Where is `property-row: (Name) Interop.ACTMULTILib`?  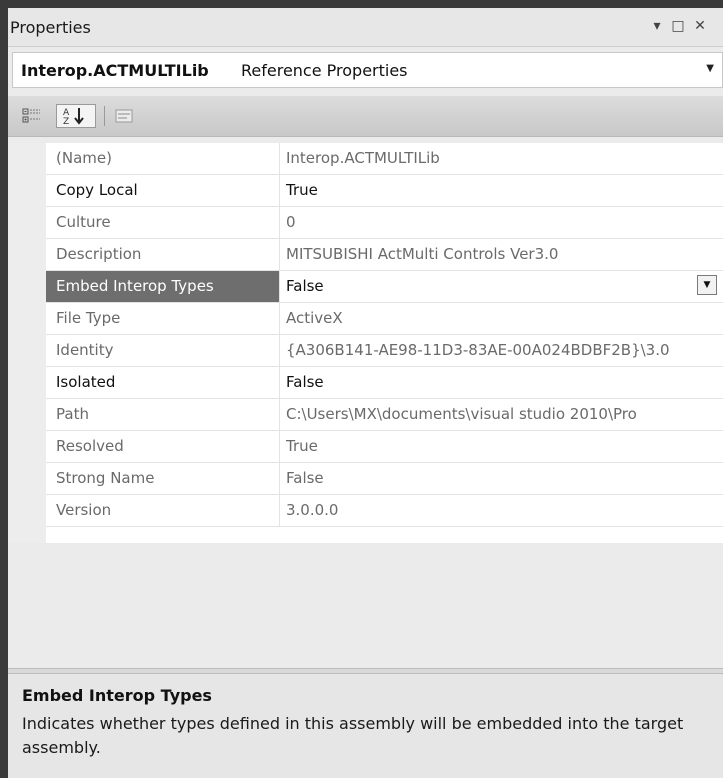 property-row: (Name) Interop.ACTMULTILib is located at coordinates (384, 159).